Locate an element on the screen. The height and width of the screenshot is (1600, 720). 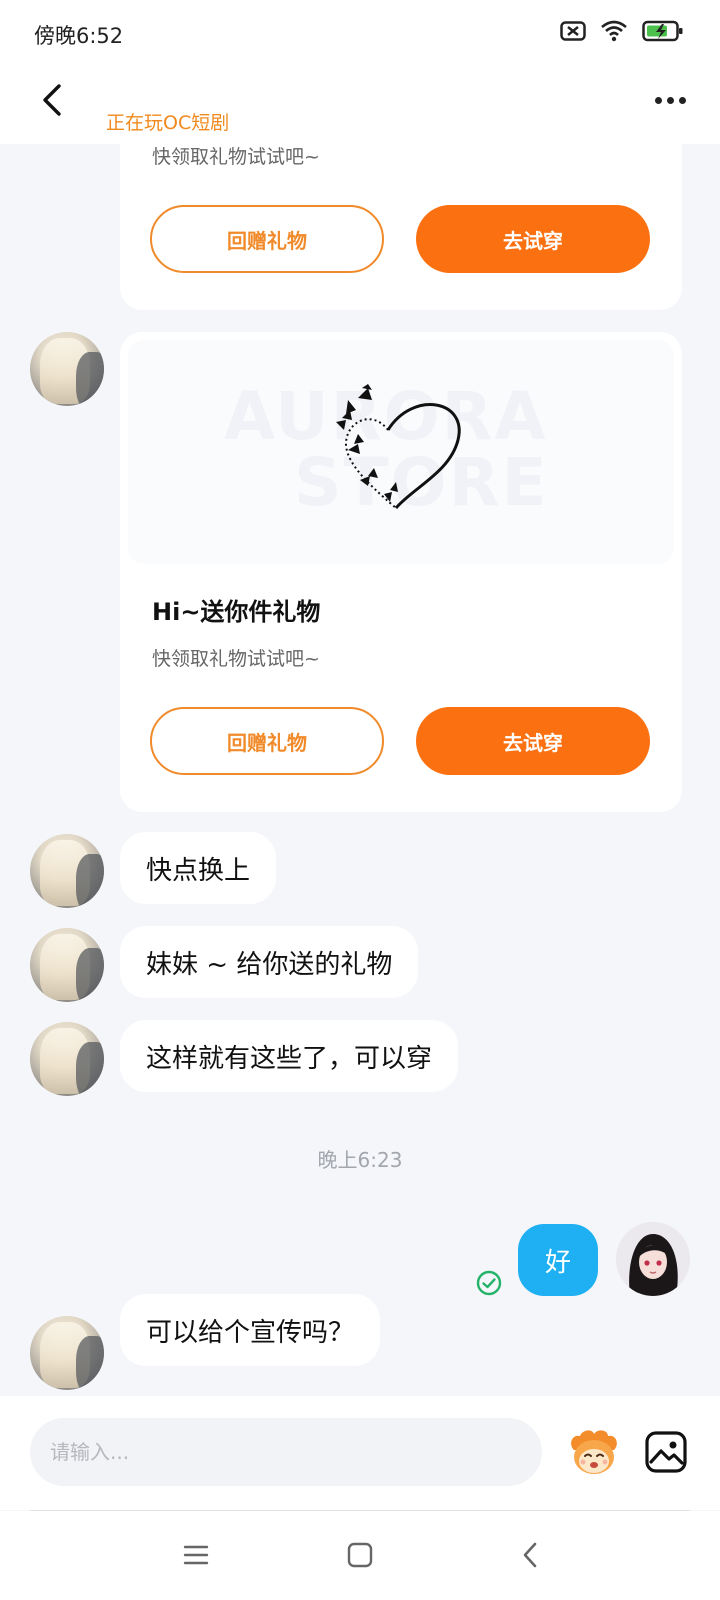
status-time: 傍晚6:52 is located at coordinates (79, 36).